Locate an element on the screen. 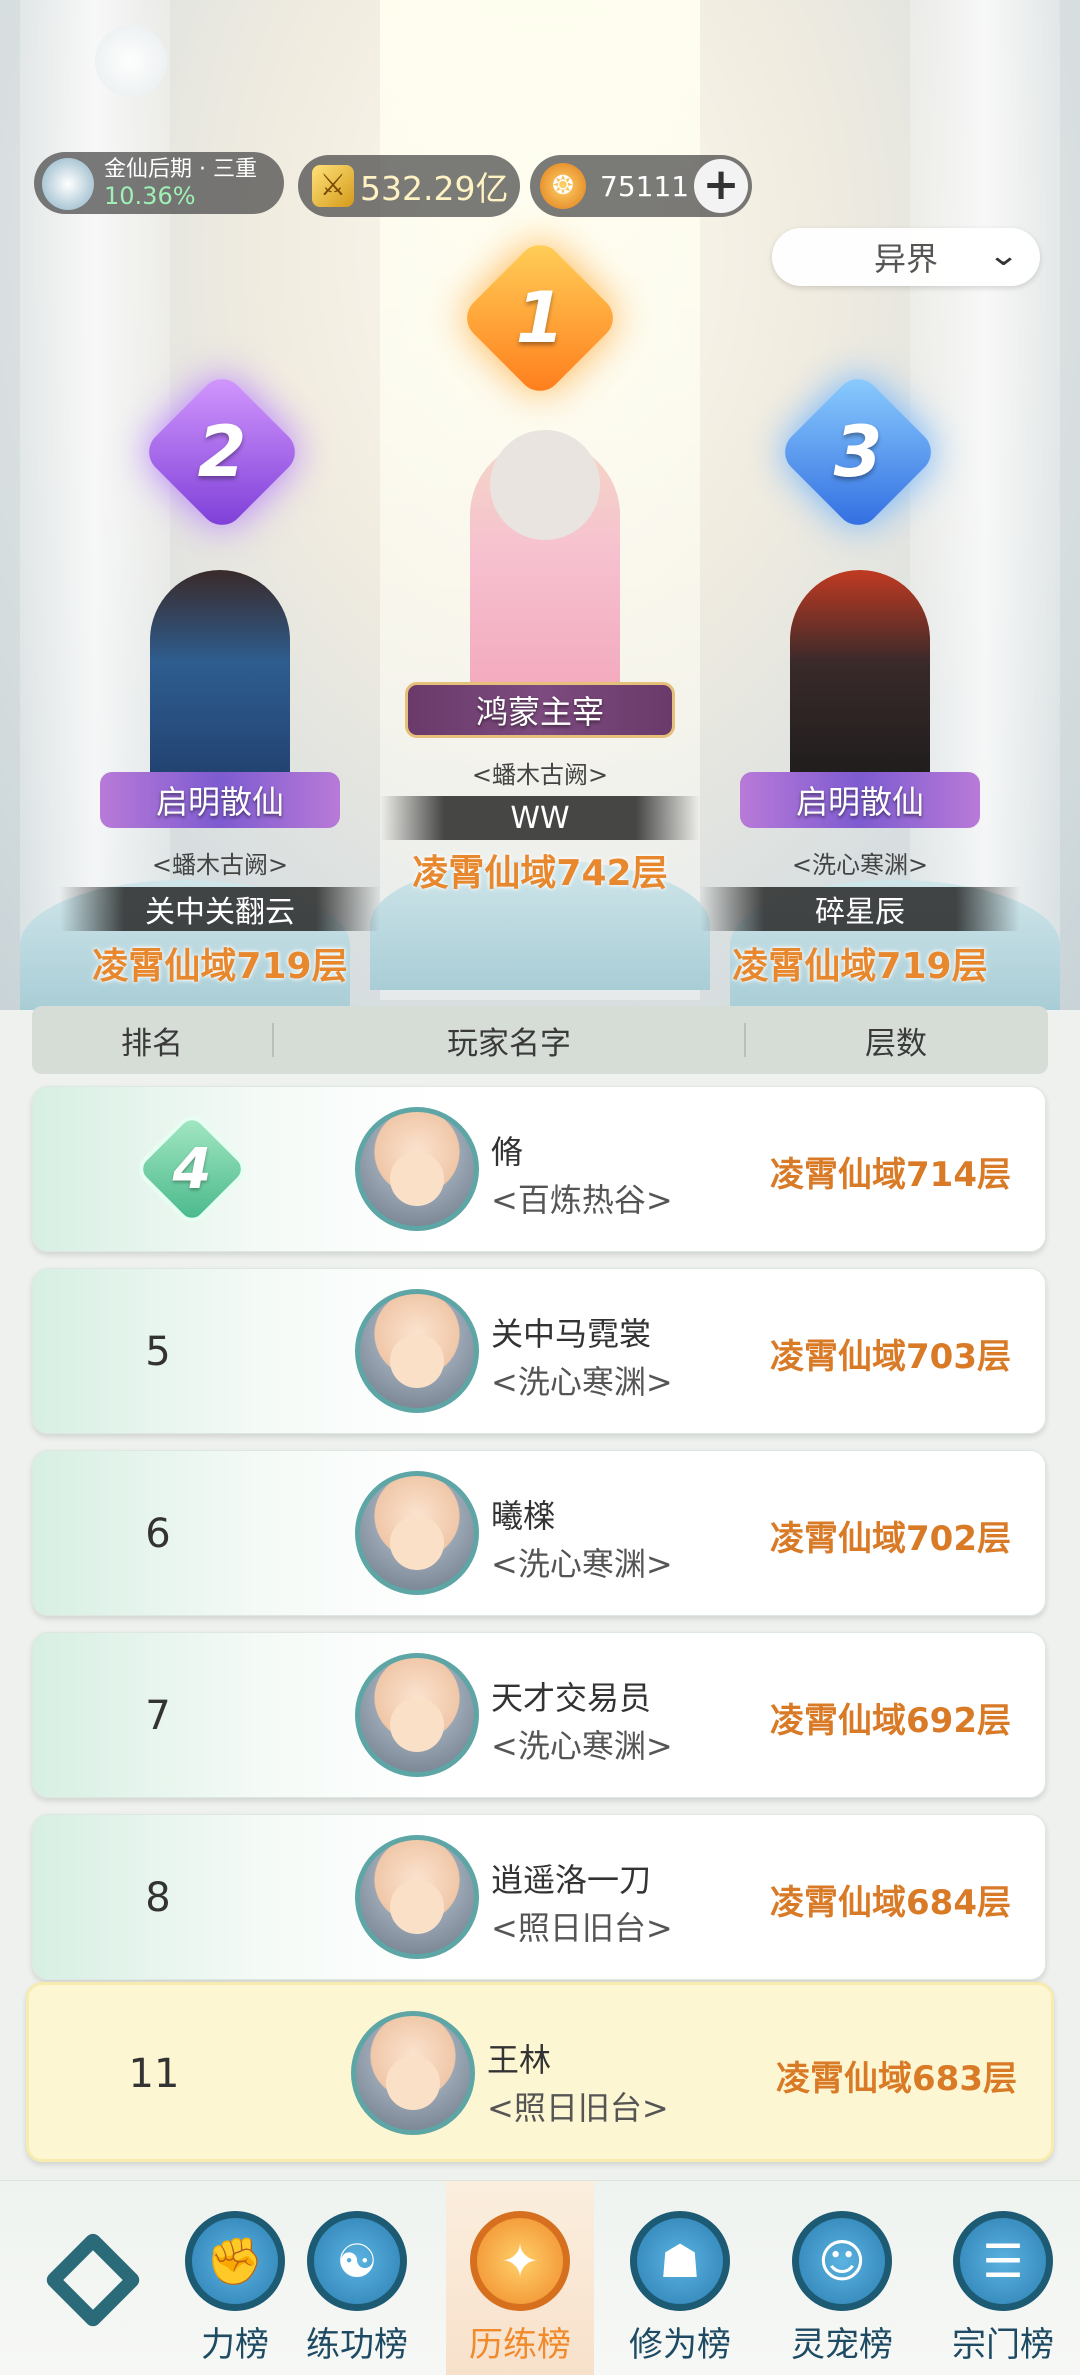 The image size is (1080, 2375). fist-icon: ✊ is located at coordinates (235, 2261).